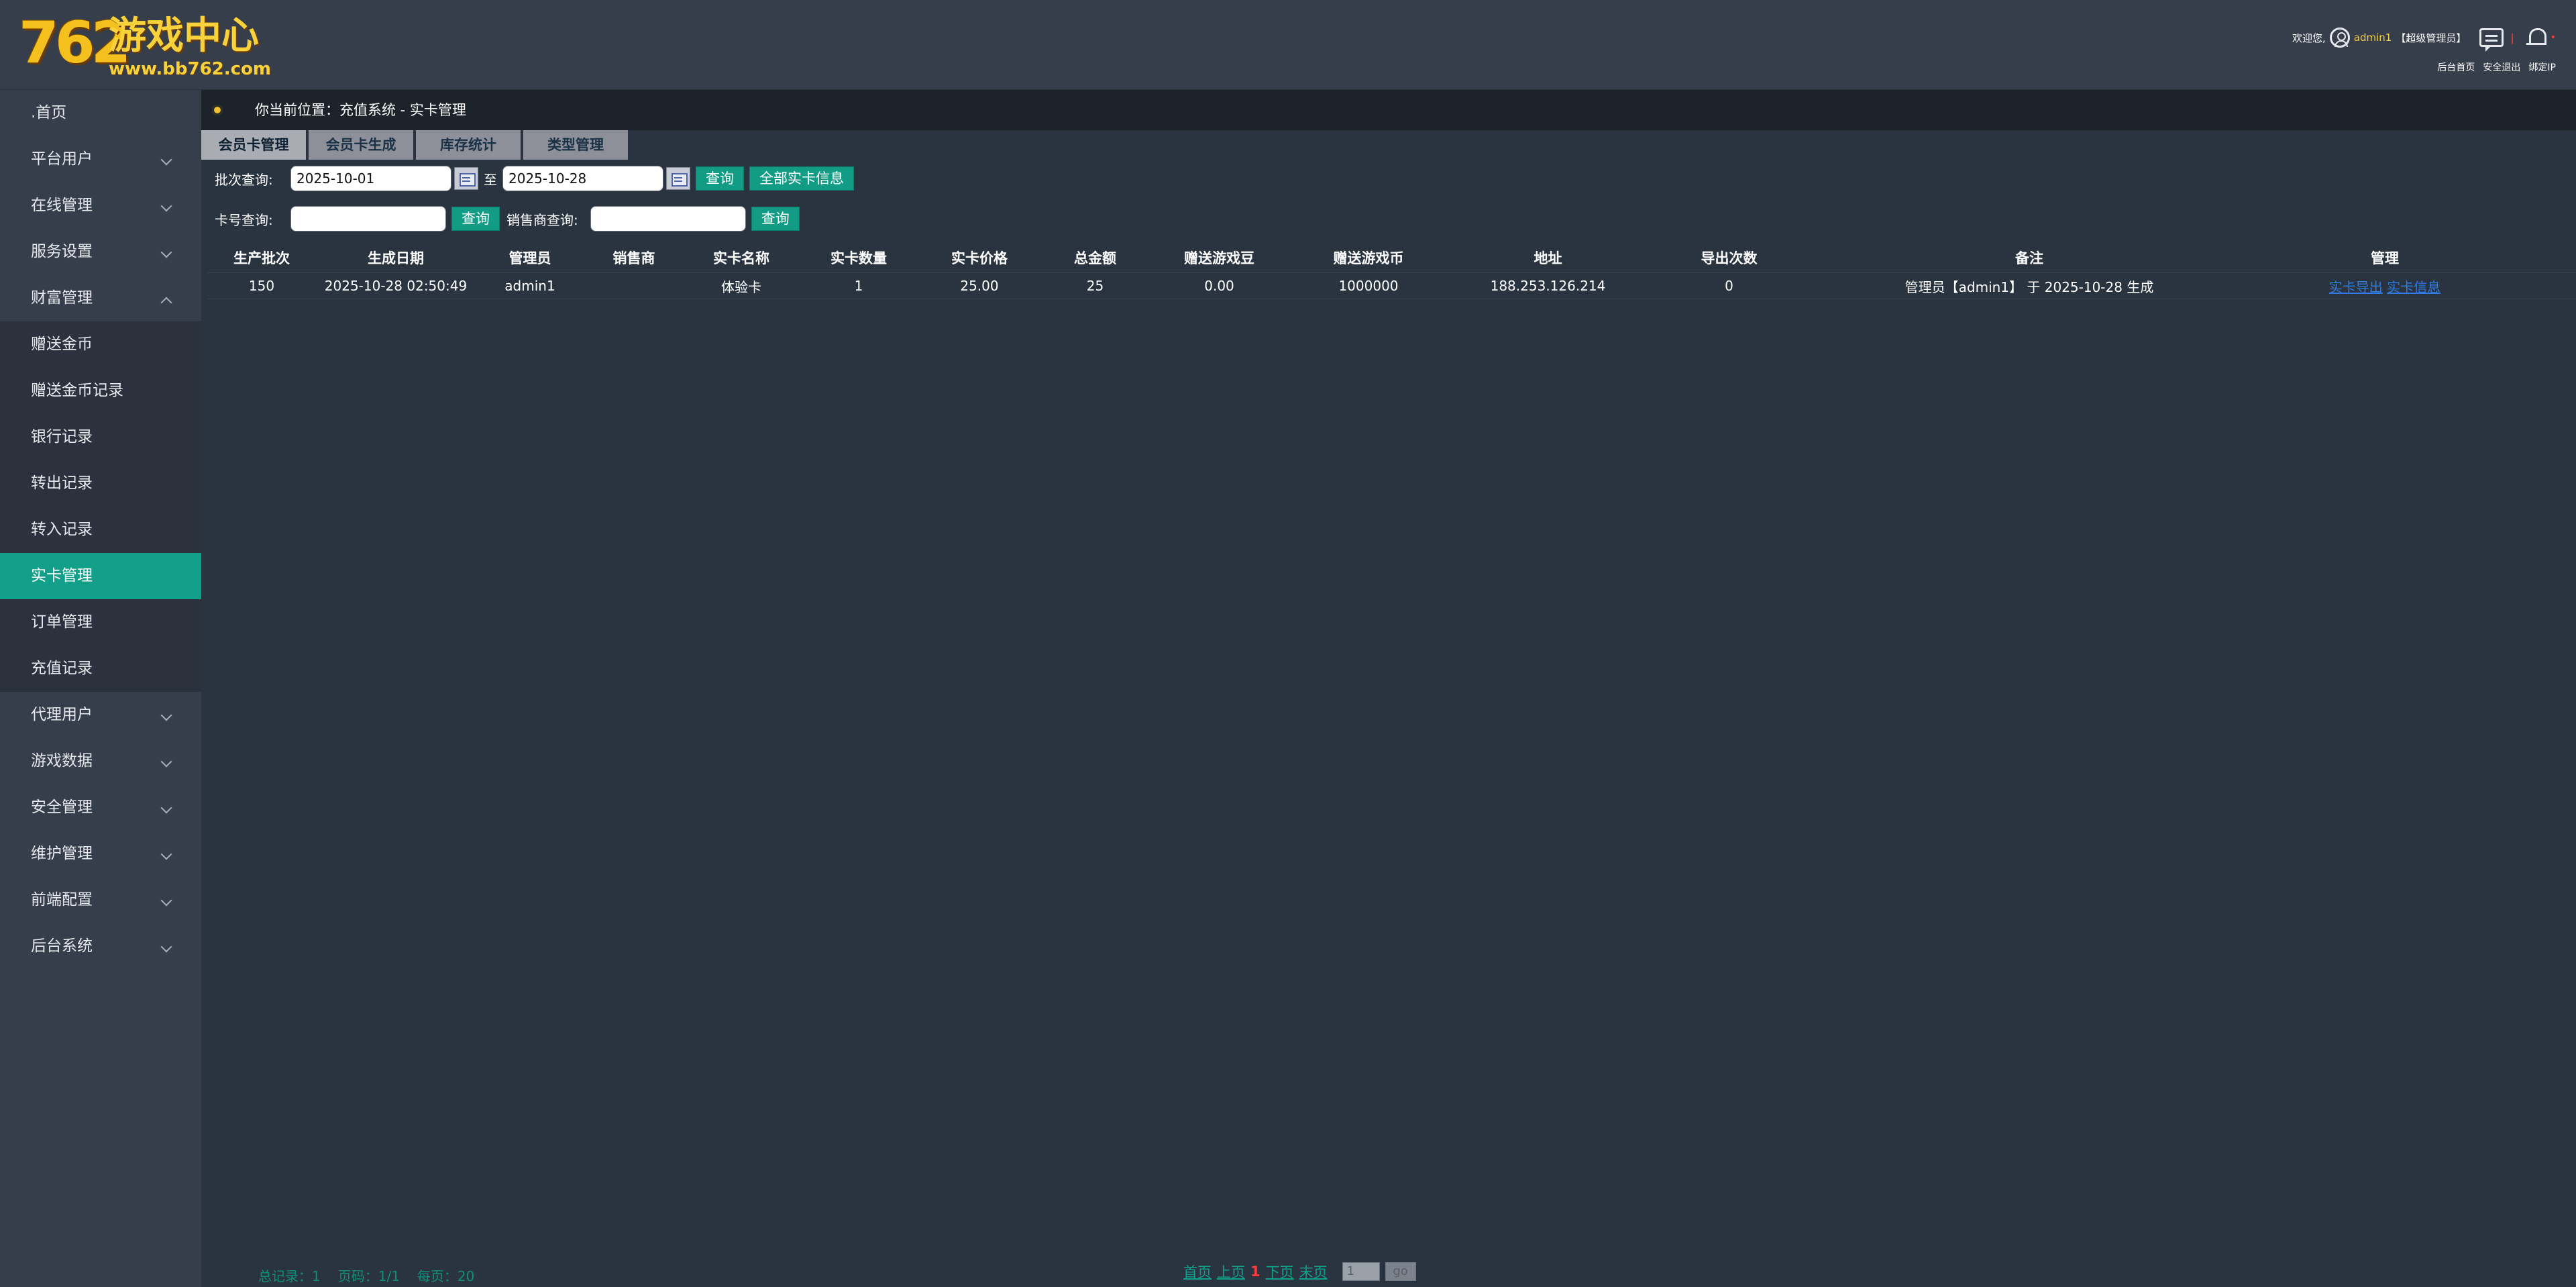 The height and width of the screenshot is (1287, 2576). Describe the element at coordinates (100, 159) in the screenshot. I see `sidebar-item-platform-users: 平台用户` at that location.